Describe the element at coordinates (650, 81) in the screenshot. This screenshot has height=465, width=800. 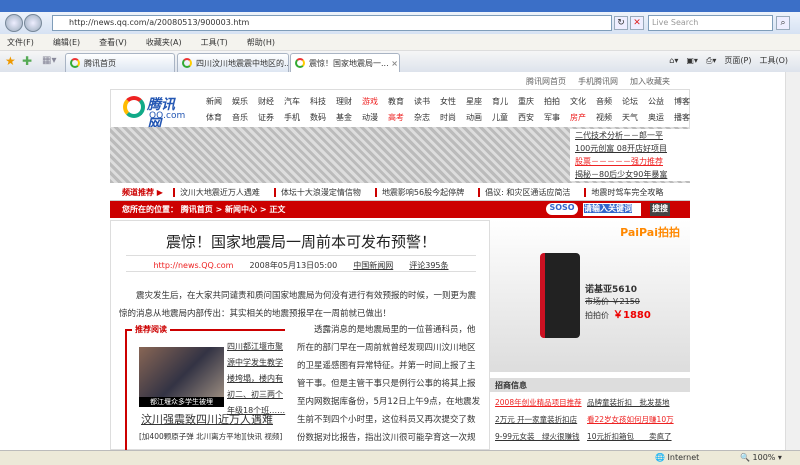
I see `link-add-favorite: 加入收藏夹` at that location.